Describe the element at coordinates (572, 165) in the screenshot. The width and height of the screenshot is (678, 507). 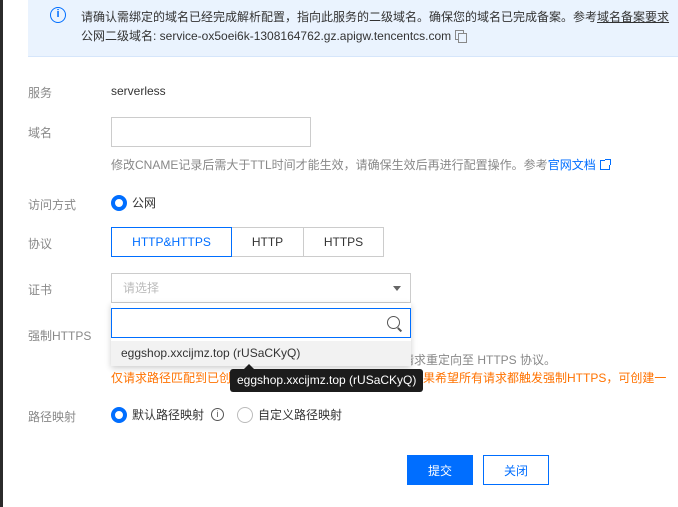
I see `official-docs-link: 官网文档` at that location.